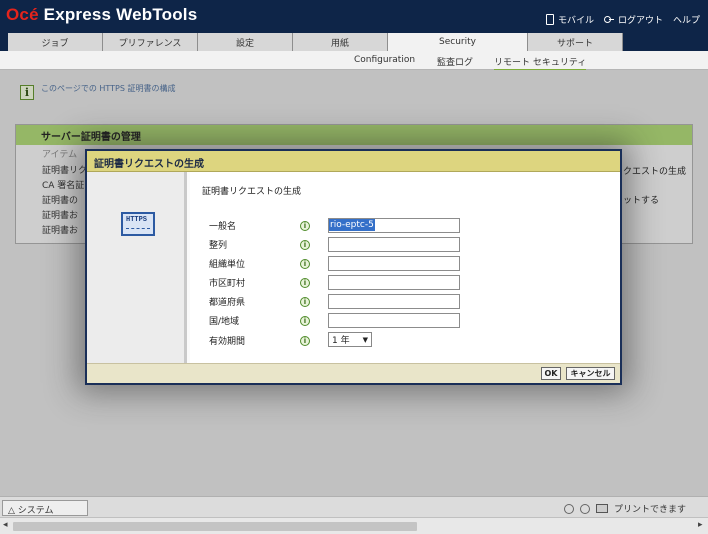 The height and width of the screenshot is (534, 708). Describe the element at coordinates (455, 61) in the screenshot. I see `subtab-audit-log: 監査ログ` at that location.